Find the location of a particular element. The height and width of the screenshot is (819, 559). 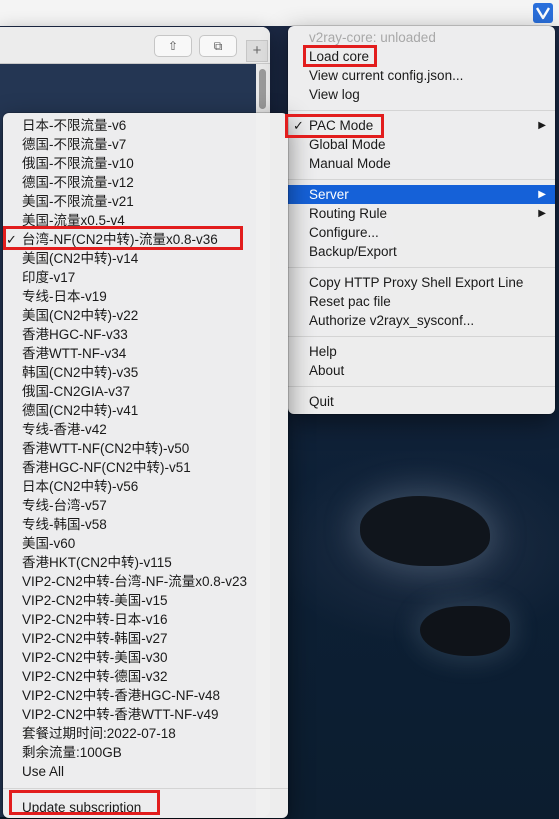

v2rayx-tray-icon is located at coordinates (543, 13).